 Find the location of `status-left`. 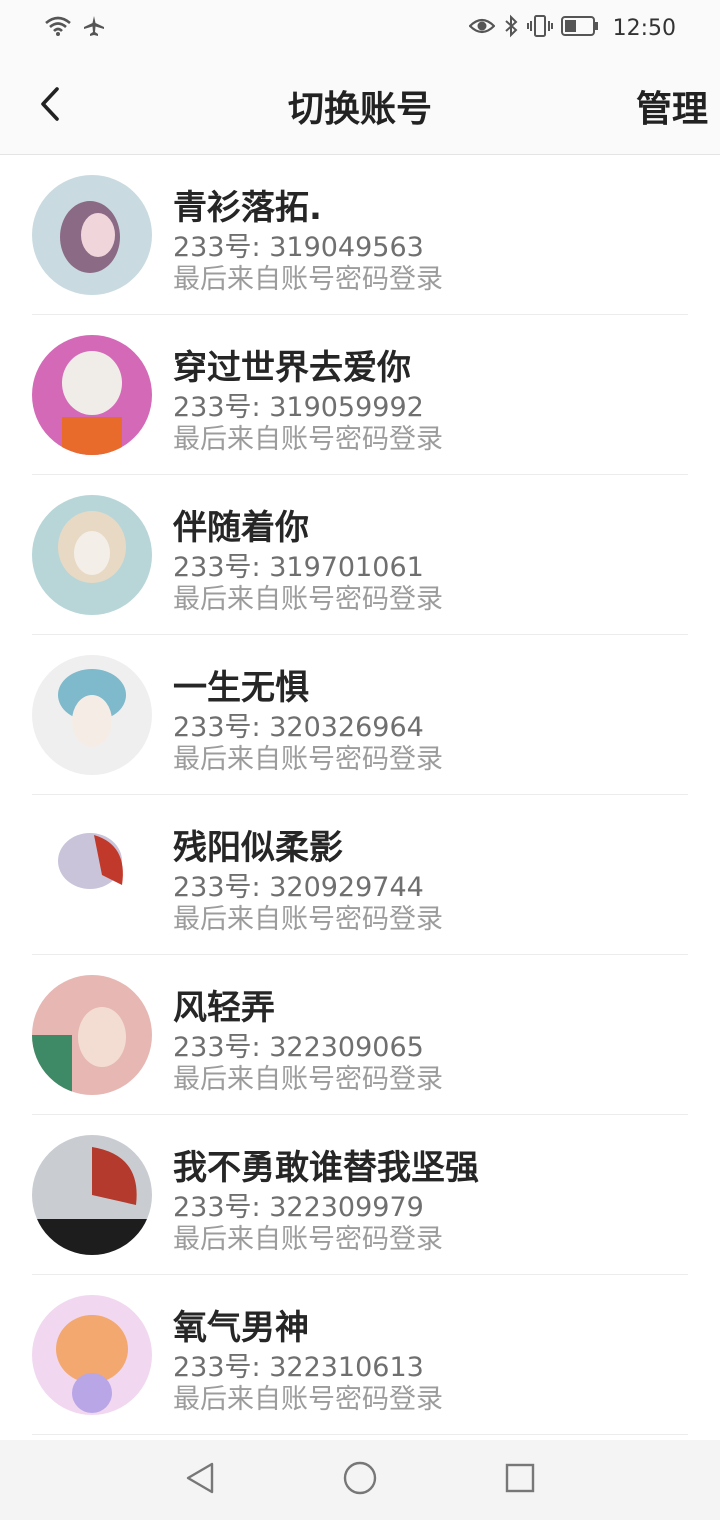

status-left is located at coordinates (75, 28).